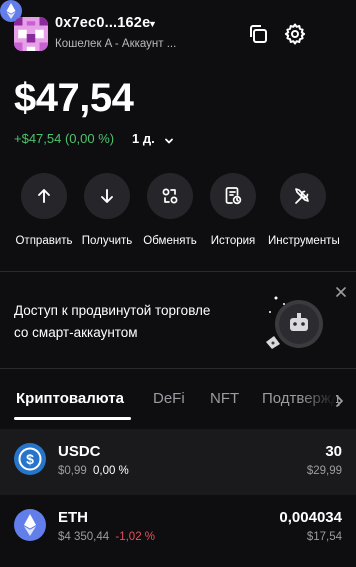  I want to click on receive-button: Получить, so click(107, 210).